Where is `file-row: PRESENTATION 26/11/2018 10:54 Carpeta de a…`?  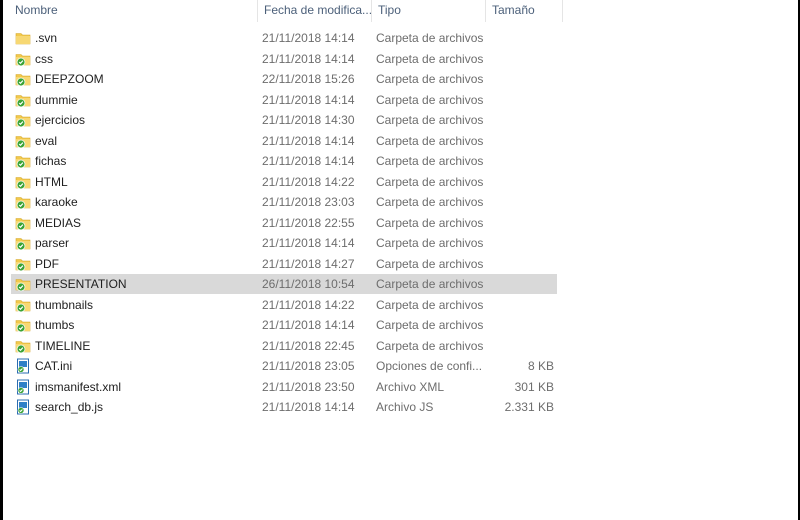
file-row: PRESENTATION 26/11/2018 10:54 Carpeta de a… is located at coordinates (284, 284).